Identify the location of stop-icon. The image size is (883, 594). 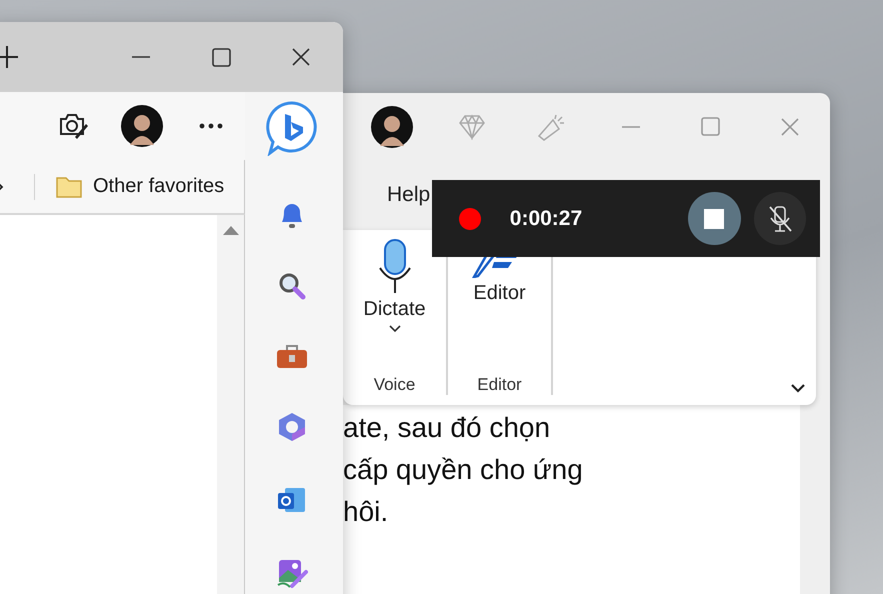
(714, 218).